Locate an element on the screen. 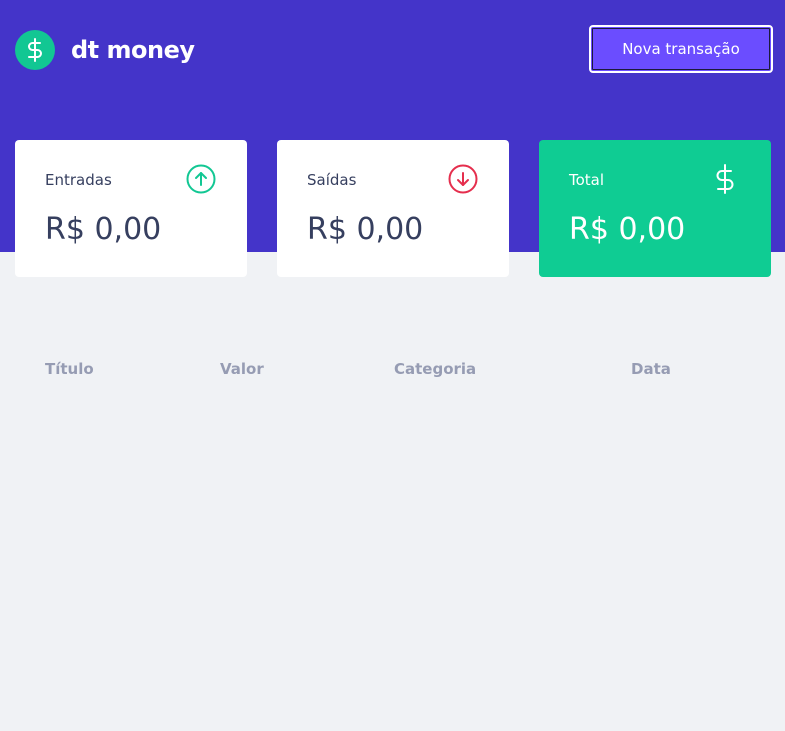 Image resolution: width=785 pixels, height=731 pixels. outcome-value: R$ 0,00 is located at coordinates (365, 229).